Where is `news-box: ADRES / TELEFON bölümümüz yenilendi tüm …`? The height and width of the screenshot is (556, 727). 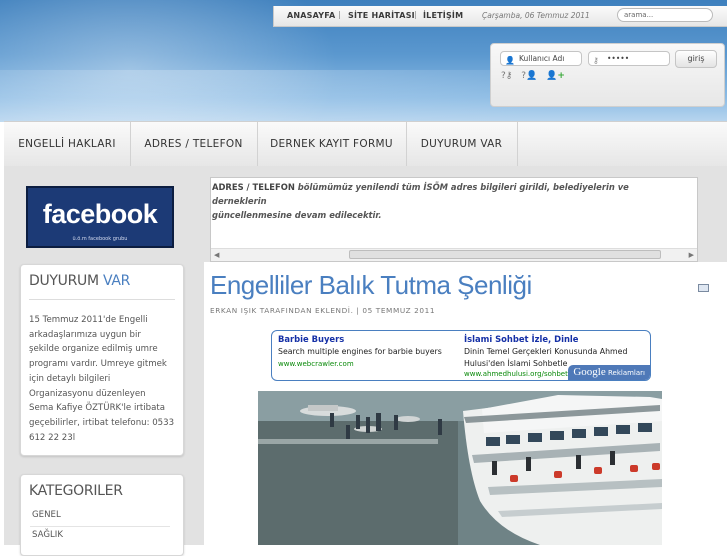
news-box: ADRES / TELEFON bölümümüz yenilendi tüm … is located at coordinates (454, 219).